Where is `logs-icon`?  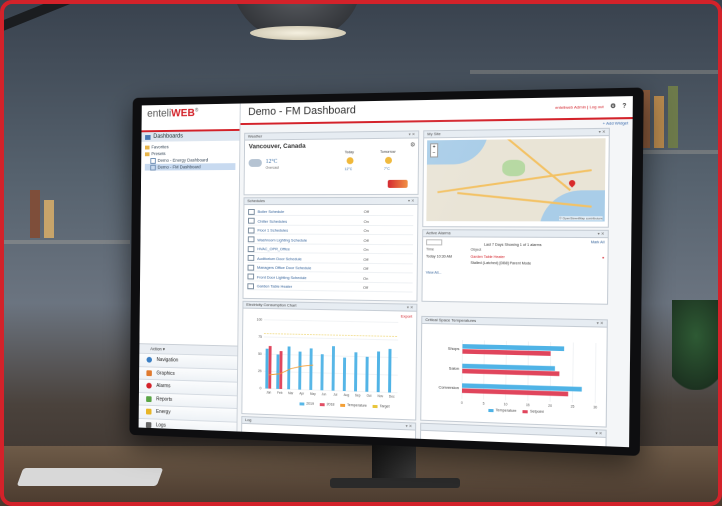 logs-icon is located at coordinates (148, 424).